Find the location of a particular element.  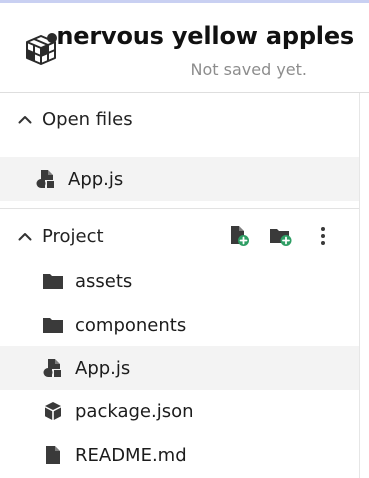

new-file-icon is located at coordinates (239, 236).